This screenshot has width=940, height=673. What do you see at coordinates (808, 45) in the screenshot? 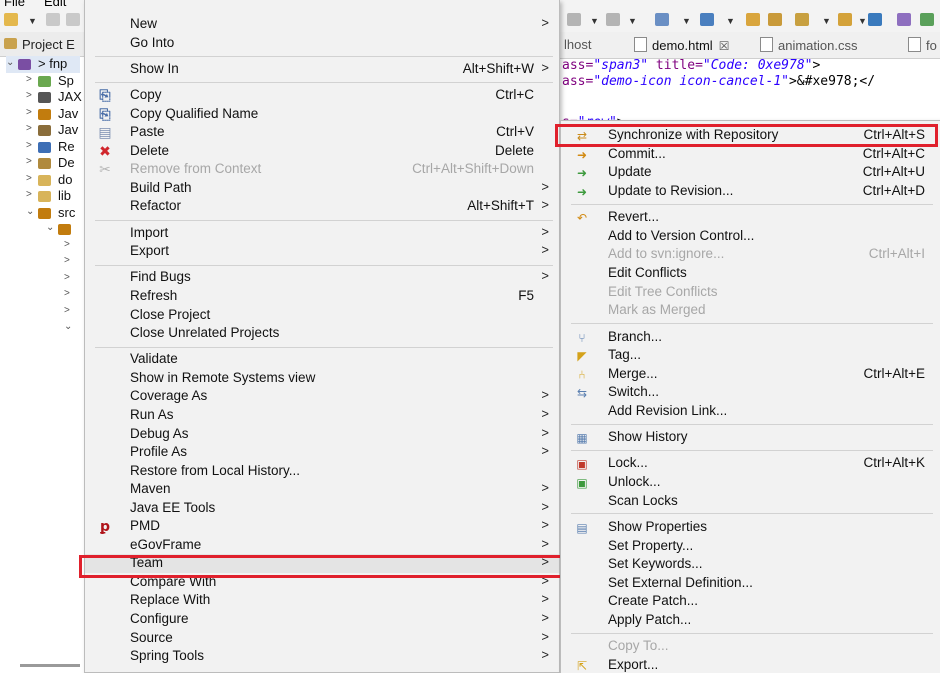
I see `editor-tab-animation-css: animation.css` at bounding box center [808, 45].